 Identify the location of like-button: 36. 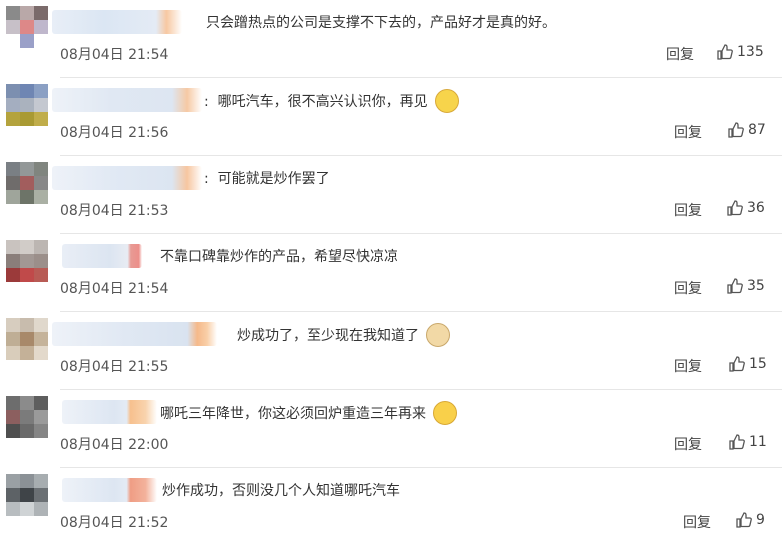
(746, 208).